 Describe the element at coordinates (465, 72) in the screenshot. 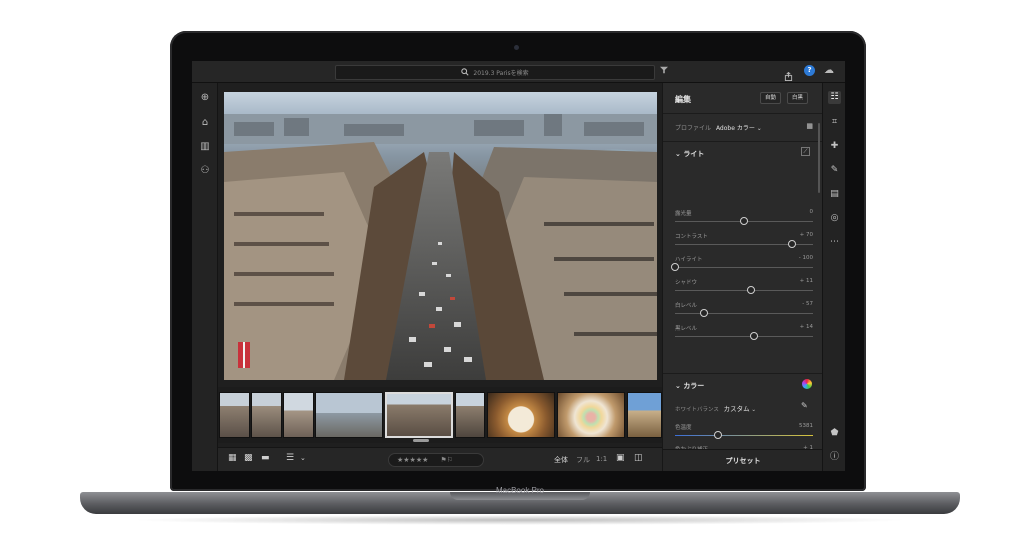

I see `search-icon` at that location.